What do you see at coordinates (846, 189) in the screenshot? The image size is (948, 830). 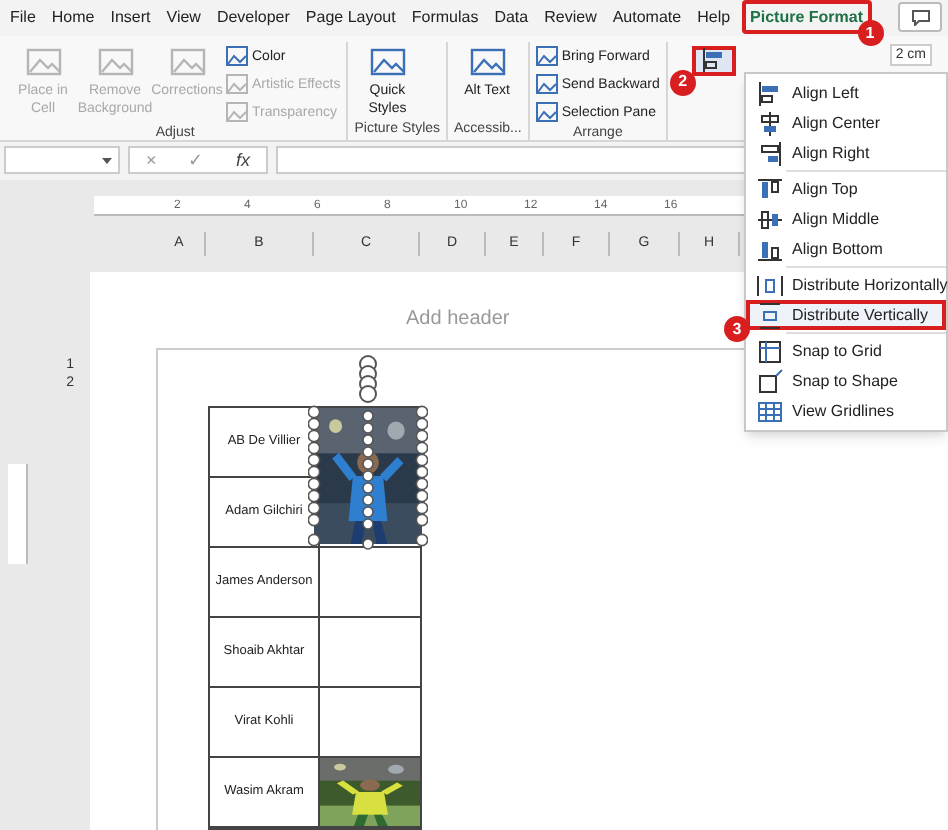 I see `menu-item: Align Top` at bounding box center [846, 189].